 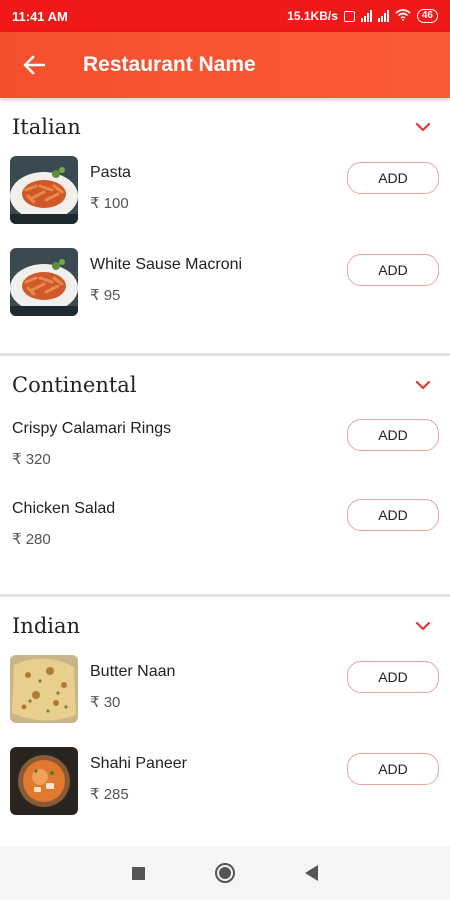 I want to click on item-name: Chicken Salad, so click(x=64, y=508).